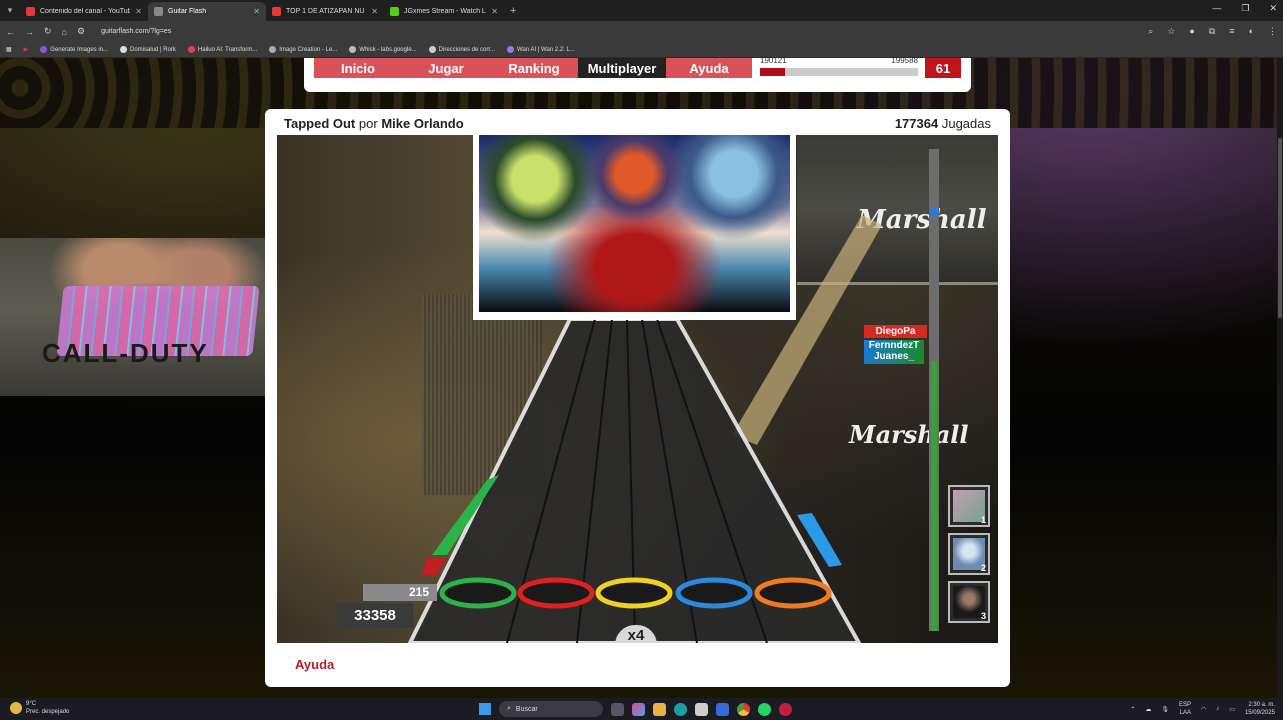 This screenshot has width=1283, height=720. Describe the element at coordinates (10, 10) in the screenshot. I see `tab-search-icon: ▾` at that location.